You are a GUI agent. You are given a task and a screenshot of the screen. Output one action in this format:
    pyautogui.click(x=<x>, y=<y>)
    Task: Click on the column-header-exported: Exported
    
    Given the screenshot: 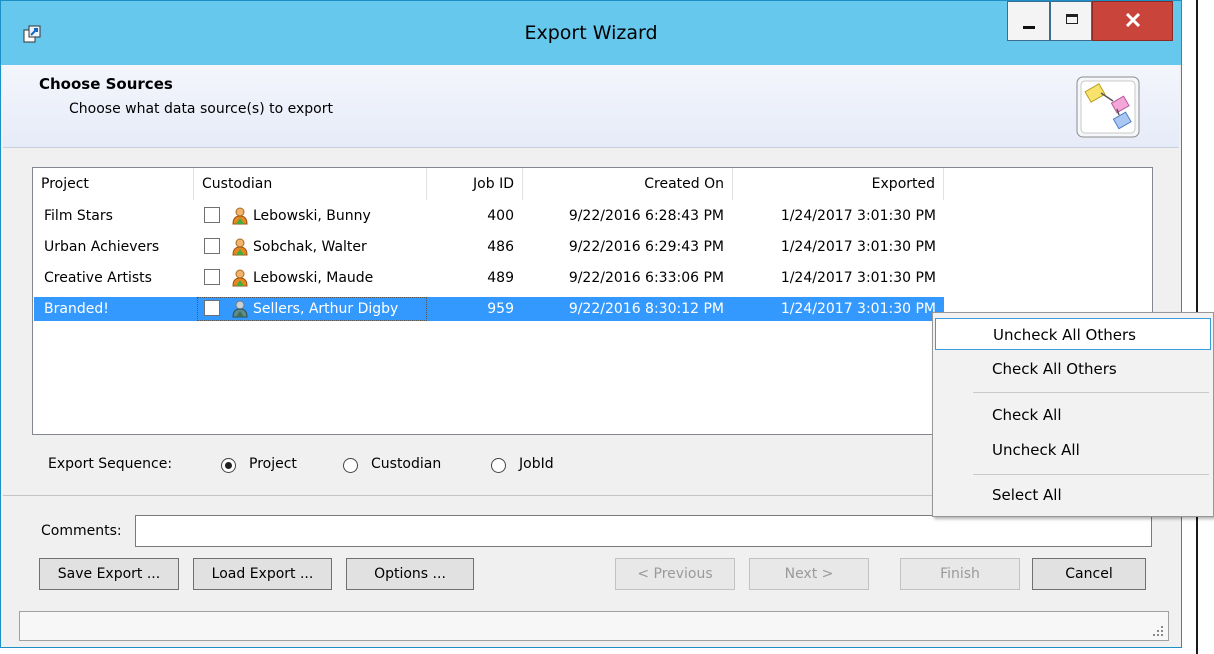 What is the action you would take?
    pyautogui.click(x=838, y=184)
    